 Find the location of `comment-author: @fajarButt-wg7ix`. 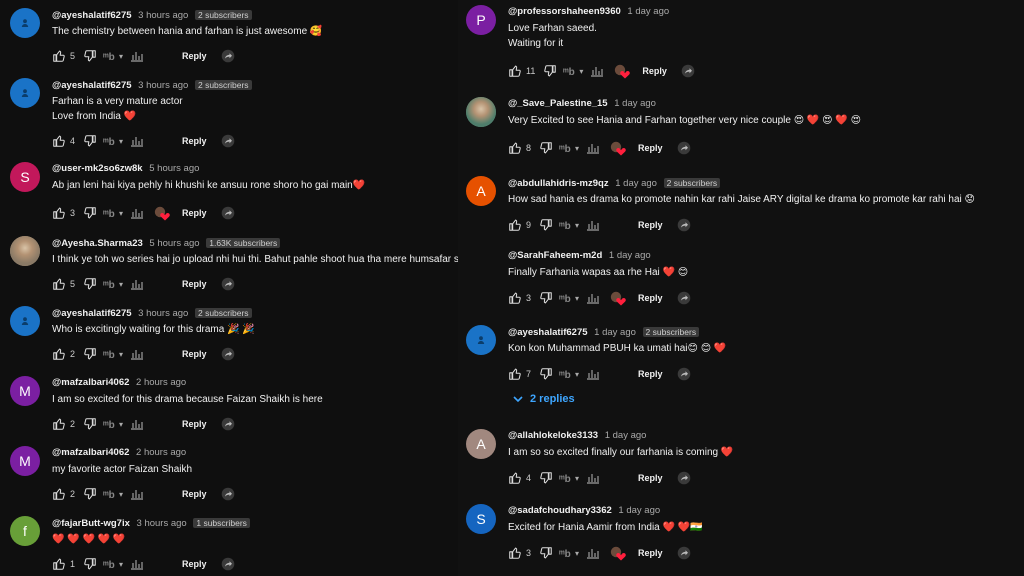

comment-author: @fajarButt-wg7ix is located at coordinates (91, 523).